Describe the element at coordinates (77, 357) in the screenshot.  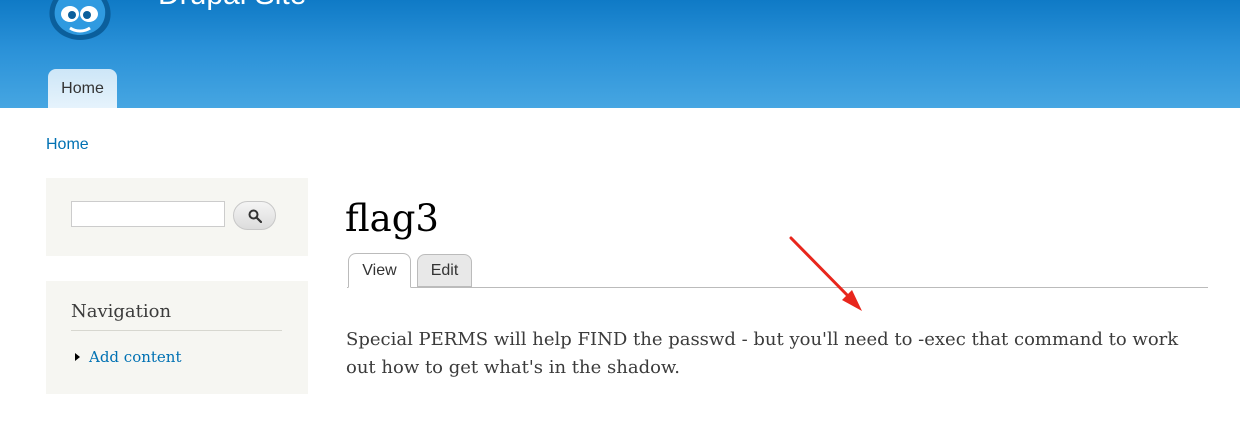
I see `triangle-bullet-icon` at that location.